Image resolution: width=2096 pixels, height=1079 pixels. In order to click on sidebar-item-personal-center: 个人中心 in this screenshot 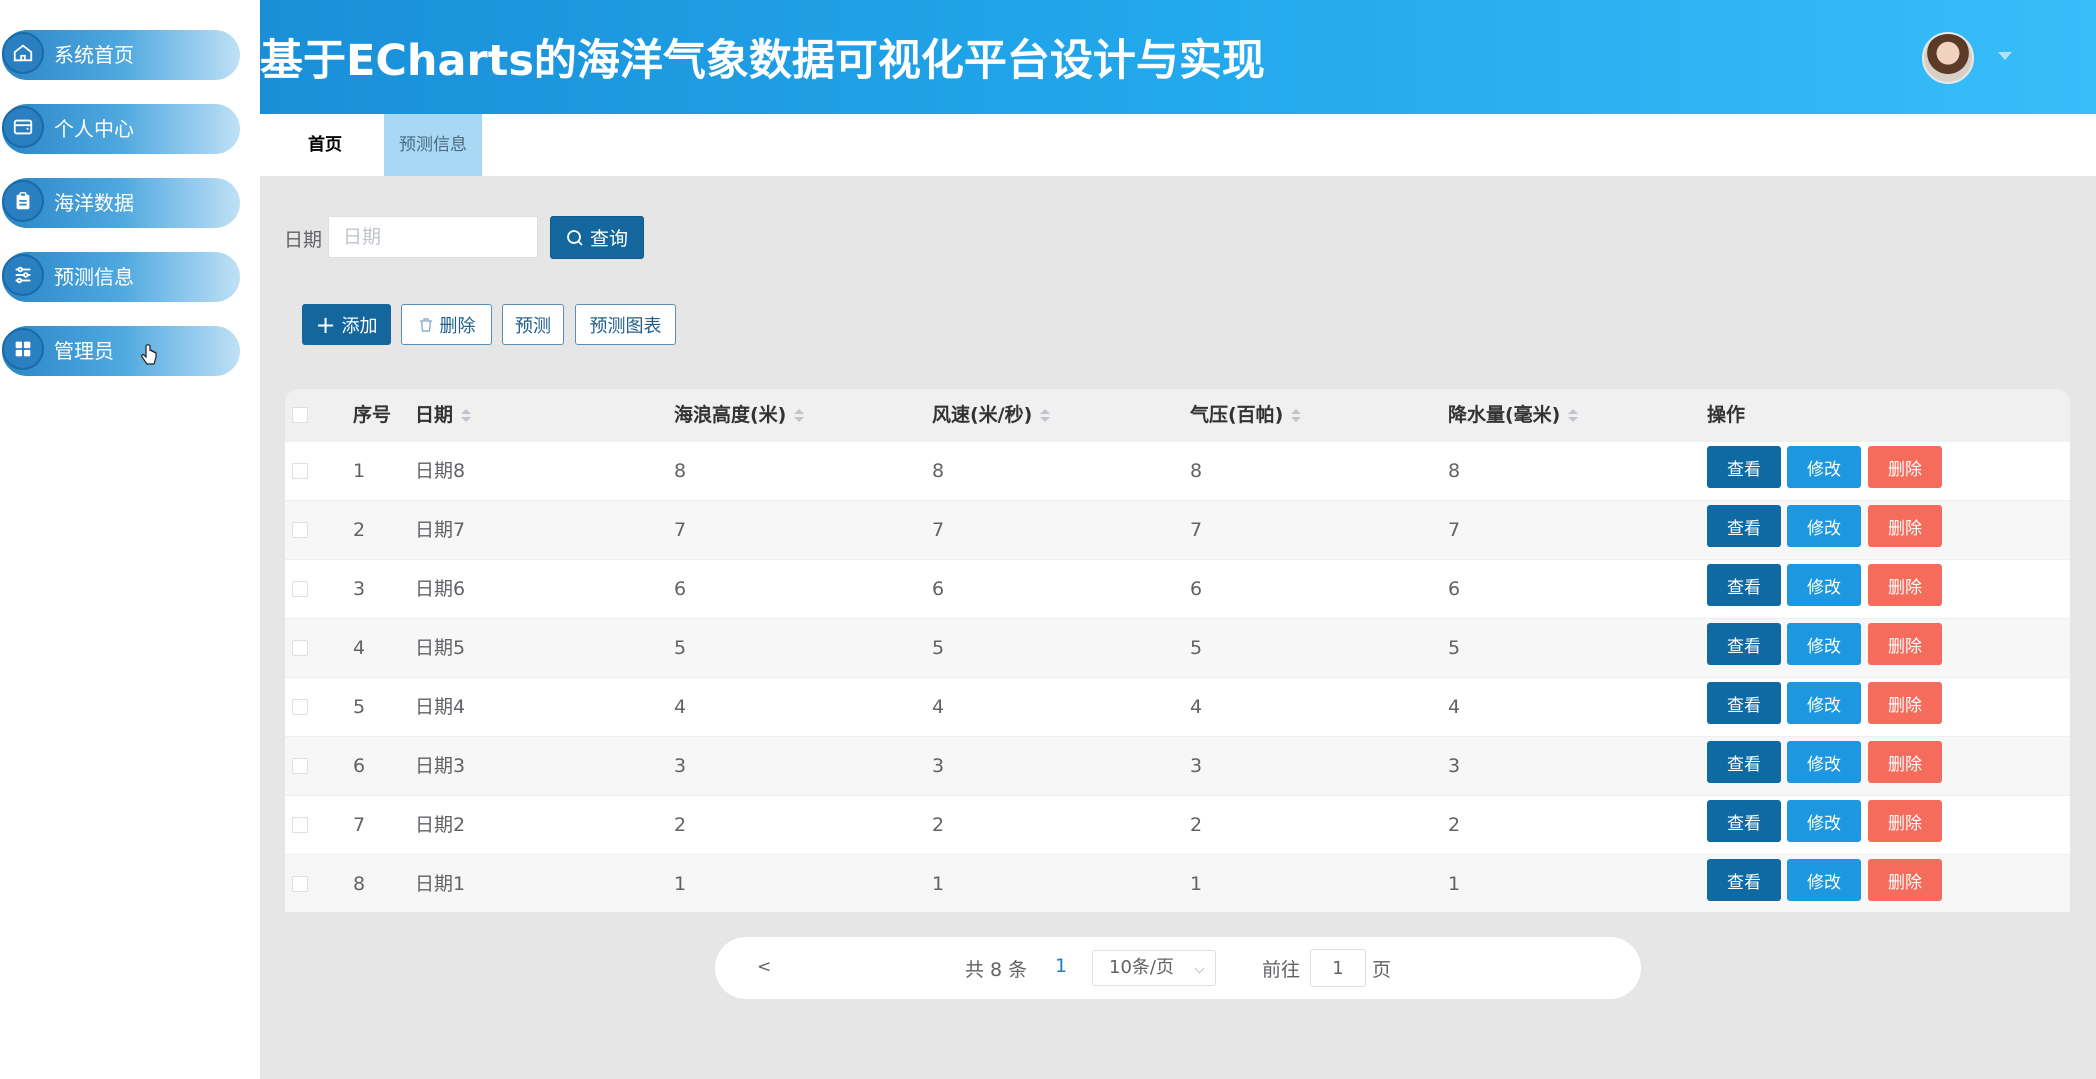, I will do `click(120, 129)`.